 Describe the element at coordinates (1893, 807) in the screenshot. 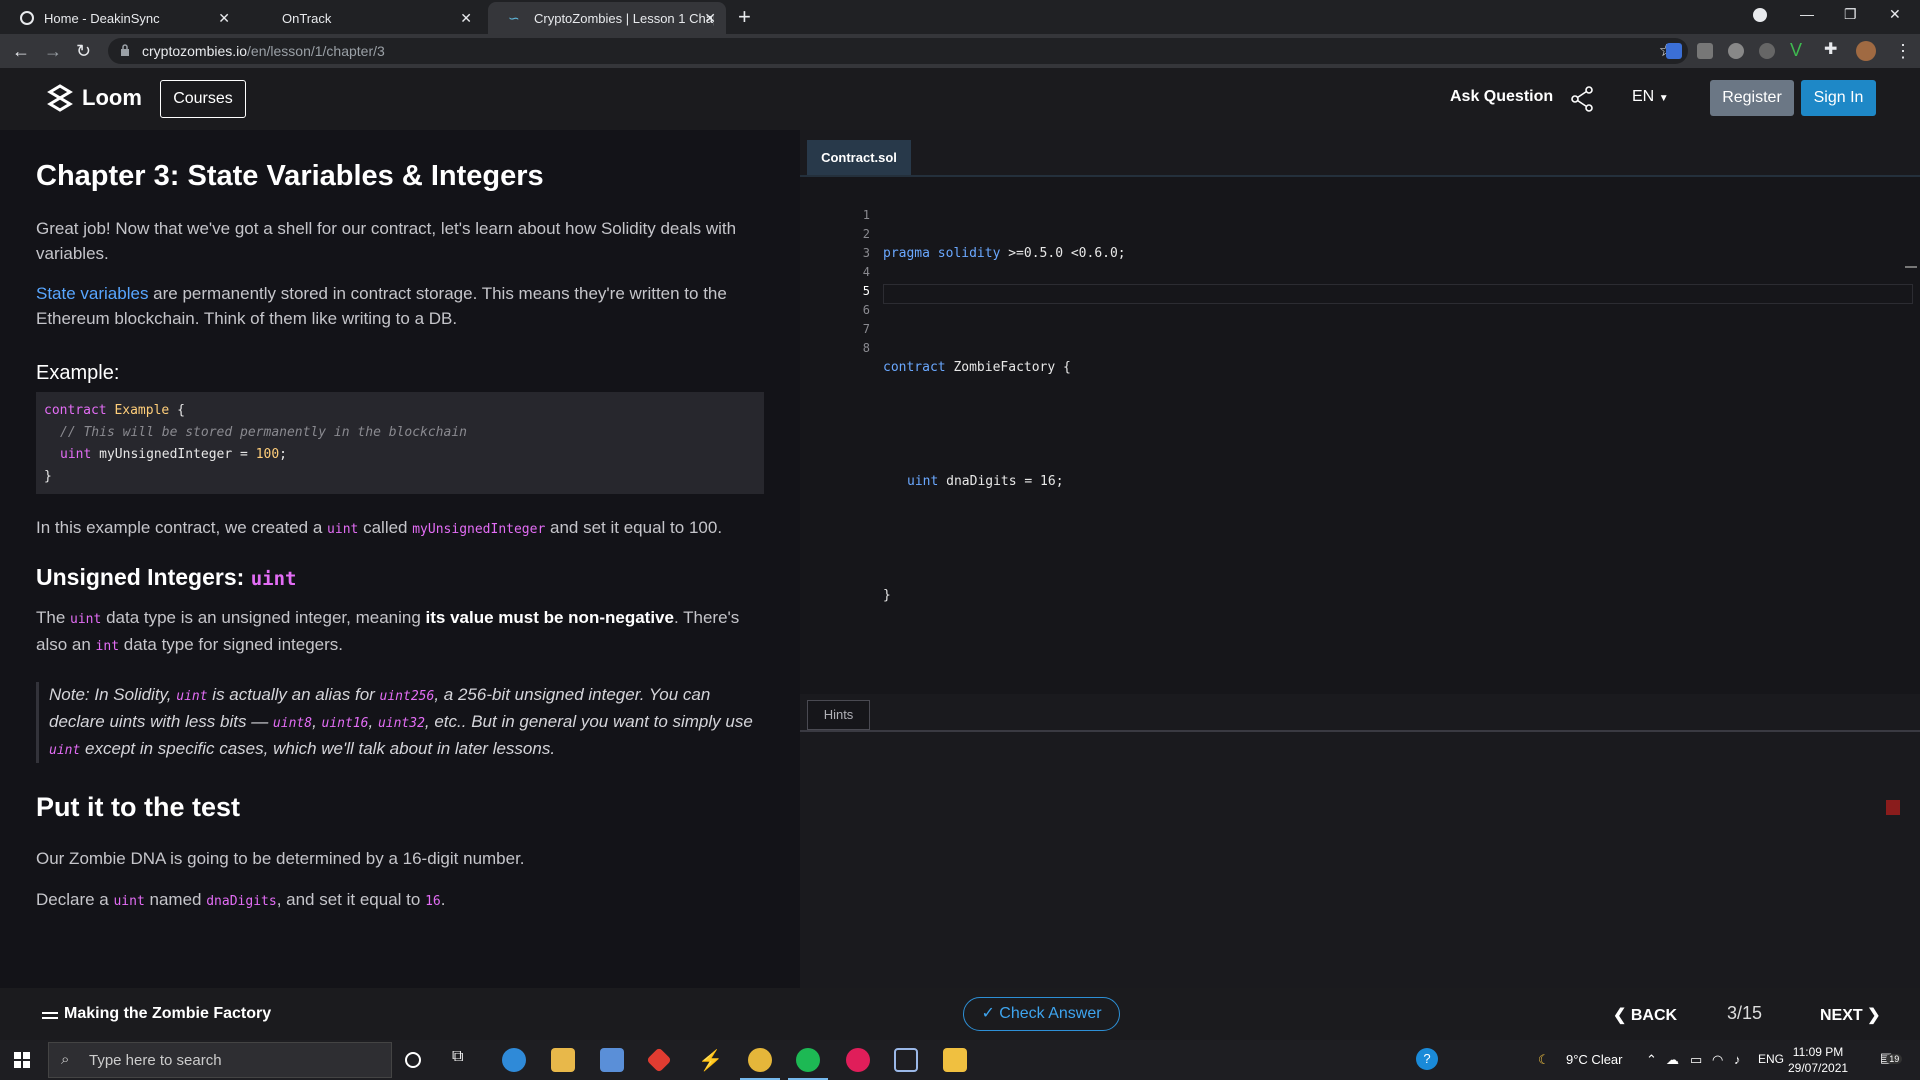

I see `error-marker` at that location.